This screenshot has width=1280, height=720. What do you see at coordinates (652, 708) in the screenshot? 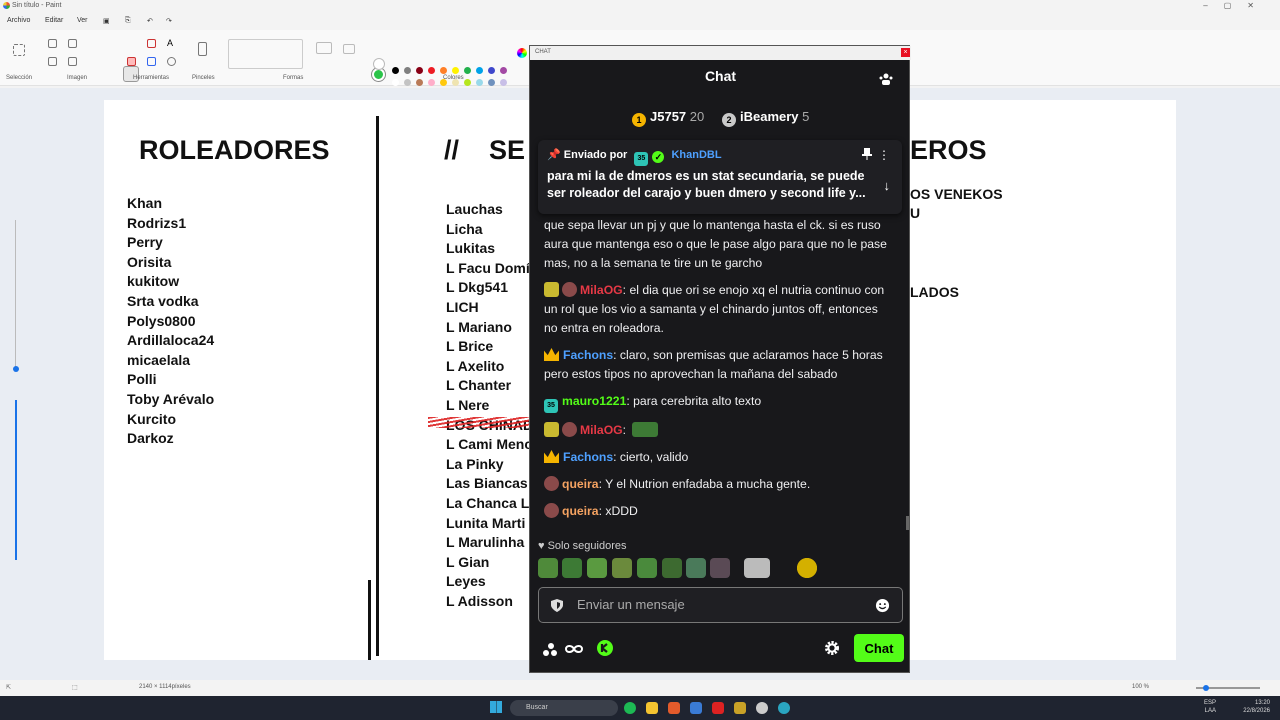
I see `folder-icon` at bounding box center [652, 708].